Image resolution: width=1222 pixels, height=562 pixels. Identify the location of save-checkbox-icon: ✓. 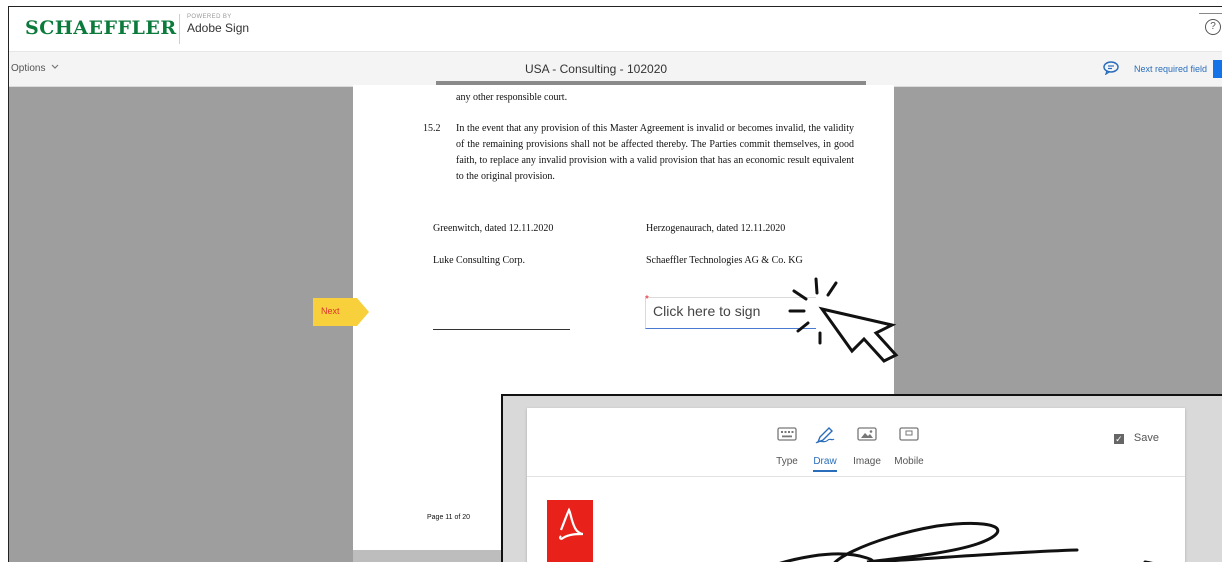
(1118, 439).